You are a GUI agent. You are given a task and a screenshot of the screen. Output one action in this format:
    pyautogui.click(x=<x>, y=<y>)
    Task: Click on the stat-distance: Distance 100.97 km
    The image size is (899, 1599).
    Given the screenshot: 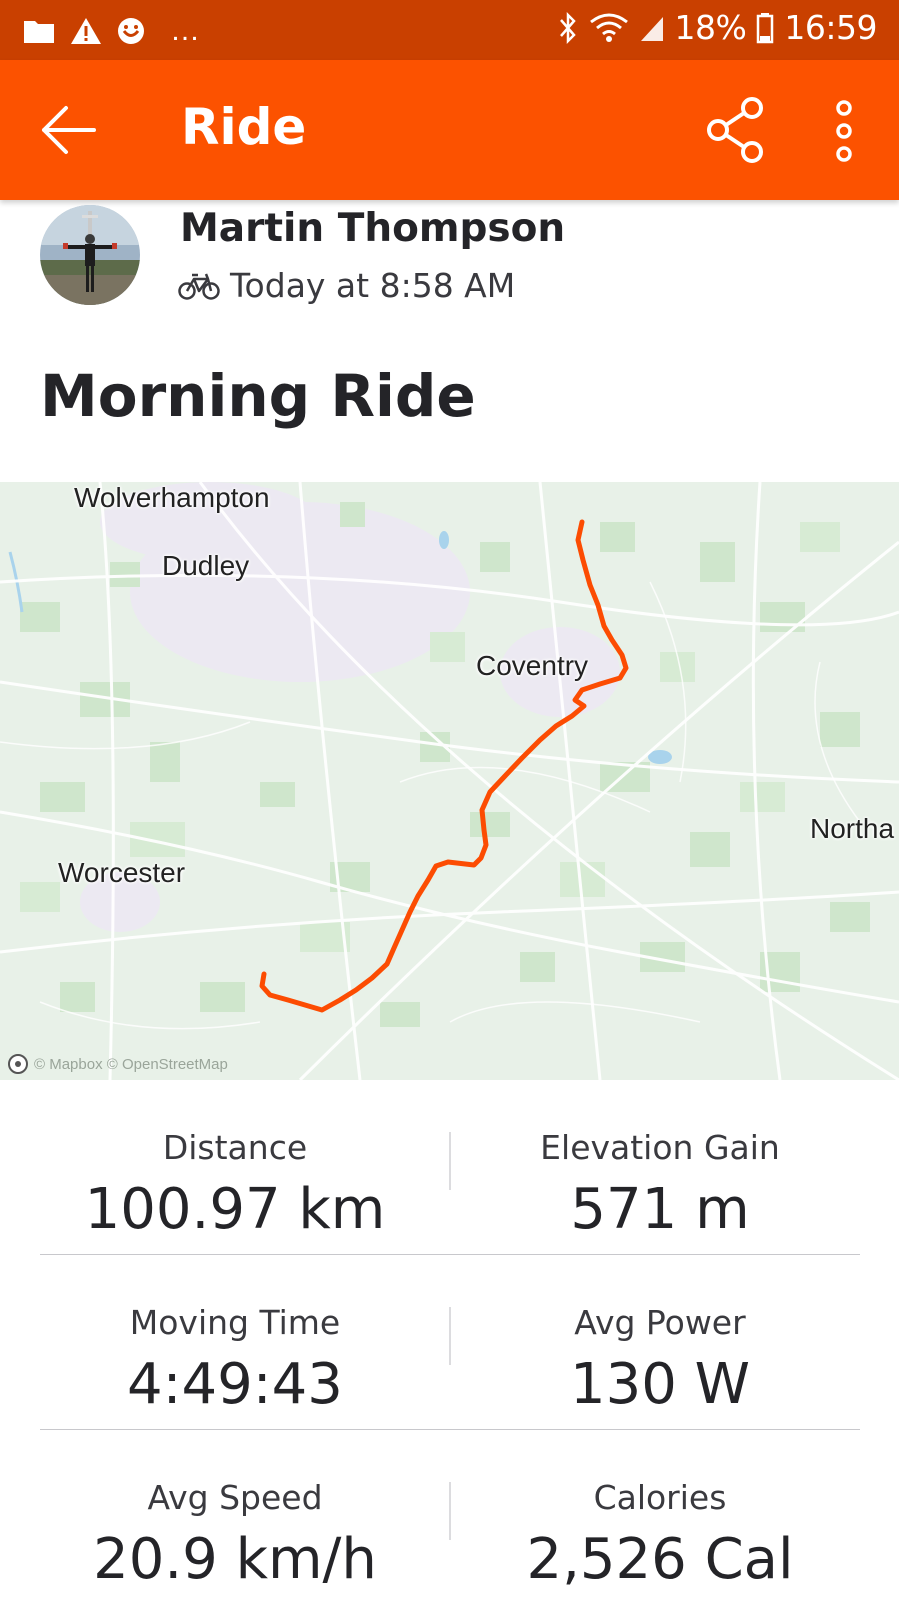 What is the action you would take?
    pyautogui.click(x=235, y=1167)
    